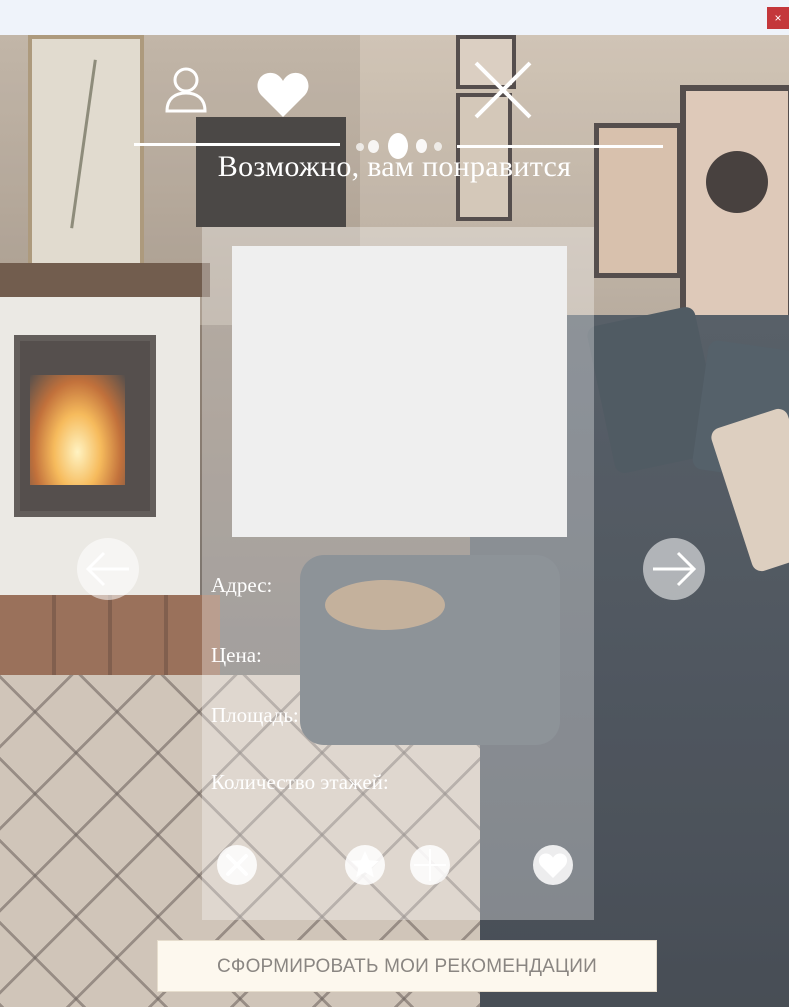 The height and width of the screenshot is (1007, 789). I want to click on nav-divider-right, so click(560, 146).